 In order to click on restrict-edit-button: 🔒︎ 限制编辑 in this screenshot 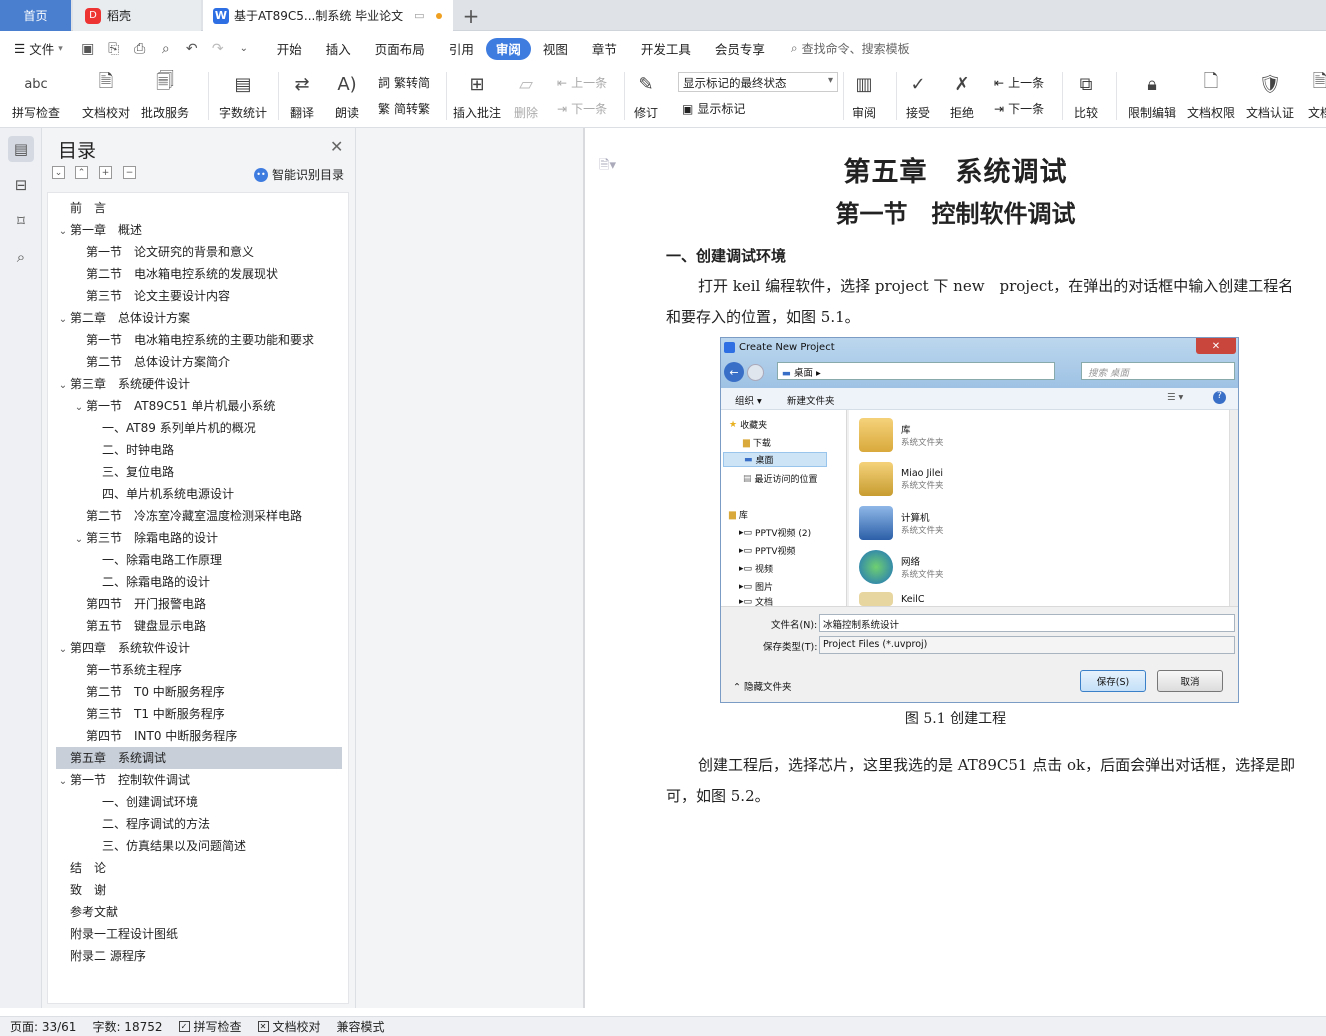, I will do `click(1152, 95)`.